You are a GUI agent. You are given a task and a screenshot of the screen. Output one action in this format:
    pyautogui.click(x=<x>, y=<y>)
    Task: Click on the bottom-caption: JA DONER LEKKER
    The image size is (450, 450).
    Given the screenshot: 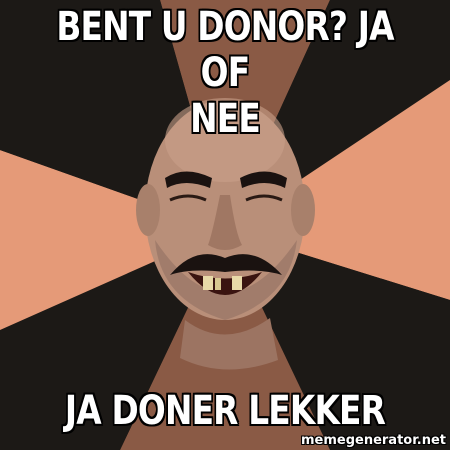 What is the action you would take?
    pyautogui.click(x=225, y=411)
    